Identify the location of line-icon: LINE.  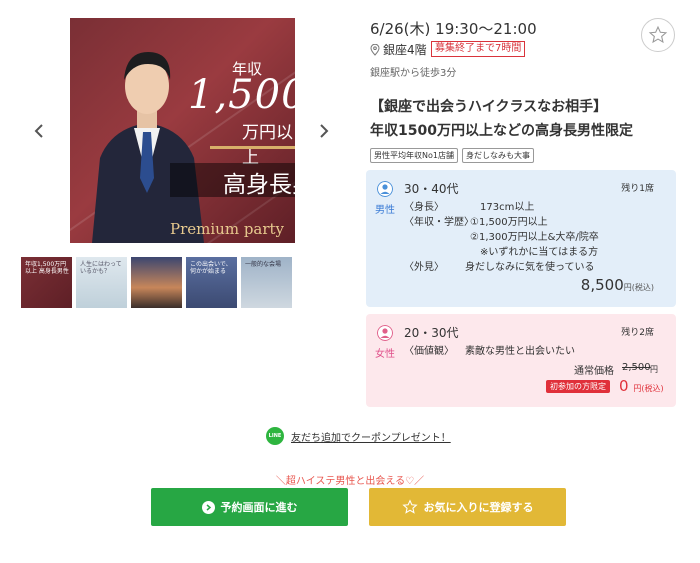
(275, 436).